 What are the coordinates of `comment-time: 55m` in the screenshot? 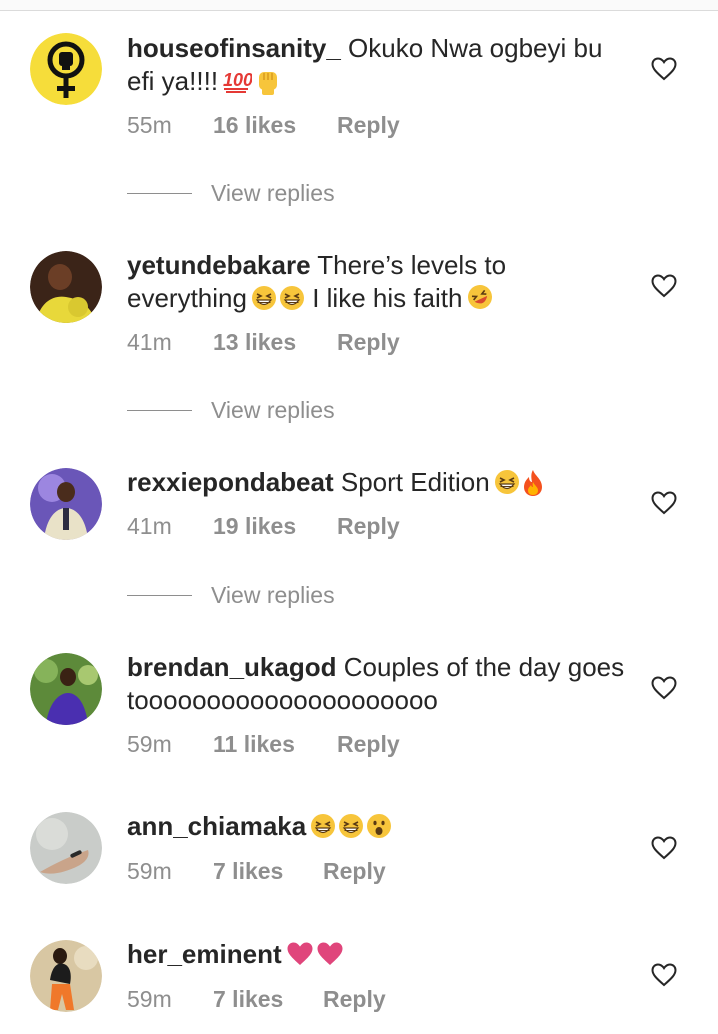 It's located at (149, 125).